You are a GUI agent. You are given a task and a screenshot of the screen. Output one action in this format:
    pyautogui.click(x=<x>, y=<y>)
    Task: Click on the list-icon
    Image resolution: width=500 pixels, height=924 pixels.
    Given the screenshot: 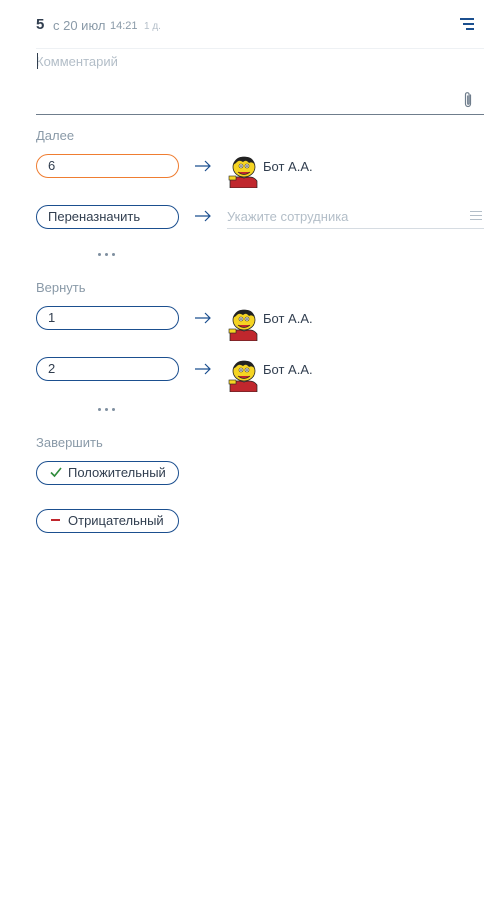 What is the action you would take?
    pyautogui.click(x=467, y=24)
    